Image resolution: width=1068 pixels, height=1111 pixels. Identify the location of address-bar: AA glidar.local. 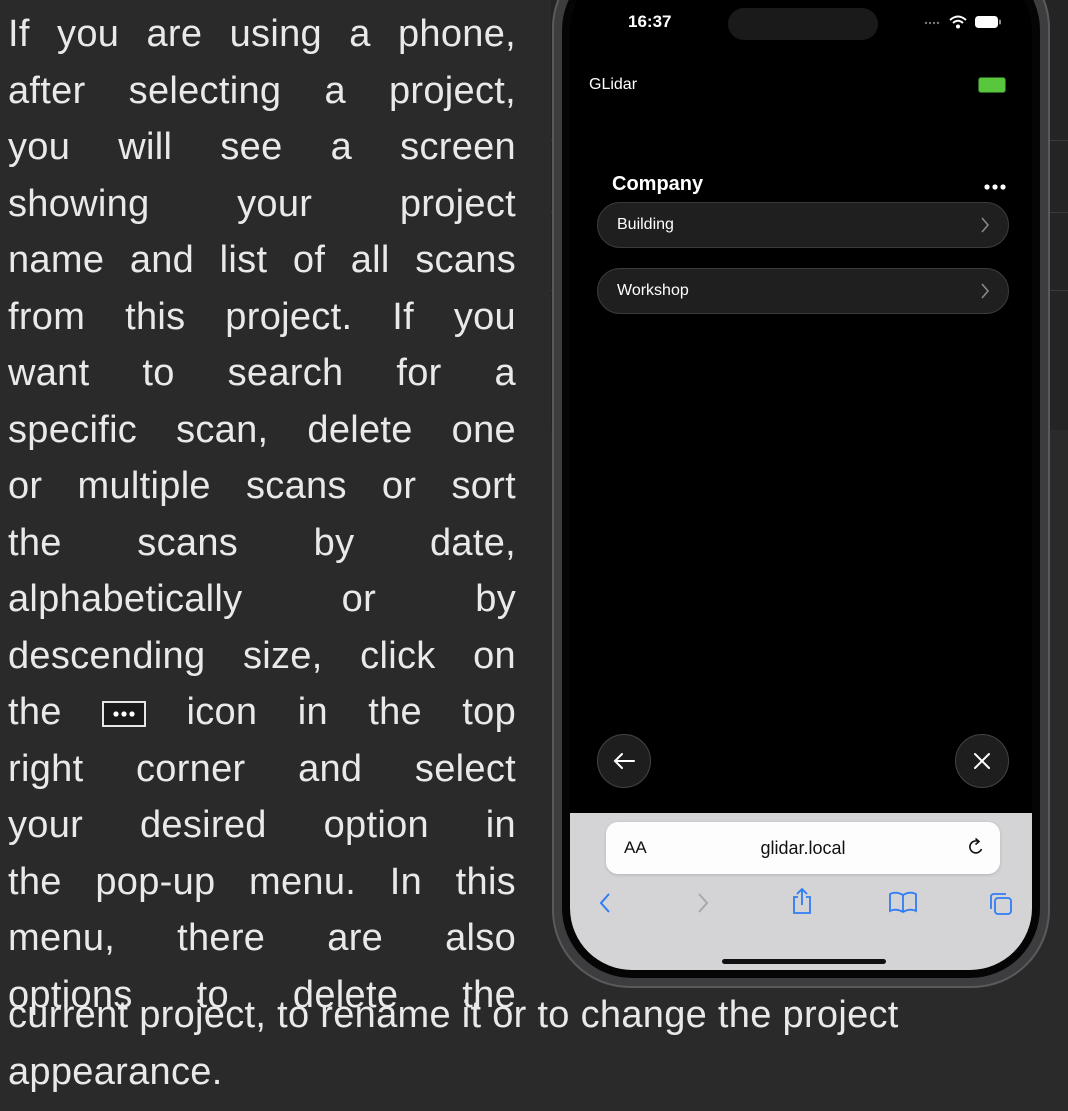
(803, 848).